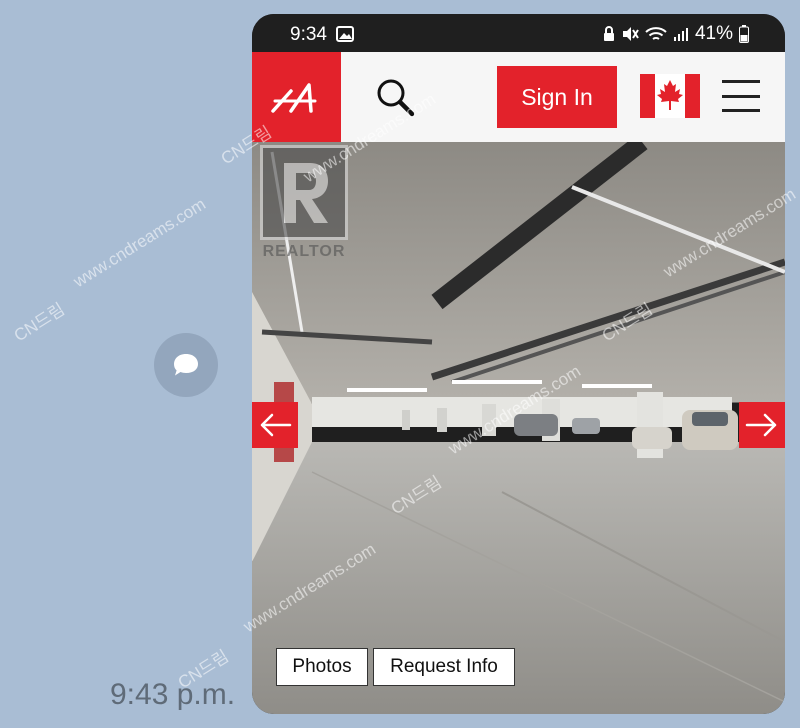  What do you see at coordinates (608, 33) in the screenshot?
I see `lock-icon` at bounding box center [608, 33].